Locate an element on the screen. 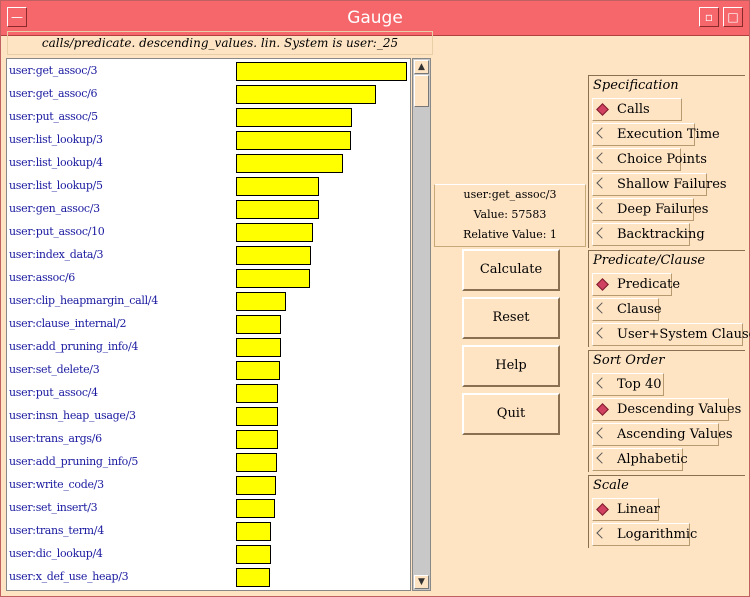 This screenshot has height=597, width=750. list-item-label: user:trans_term/4 is located at coordinates (56, 530).